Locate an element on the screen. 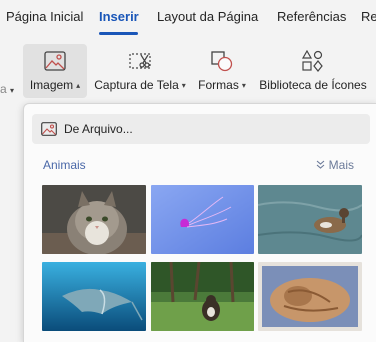  manta-ray-photo is located at coordinates (94, 296).